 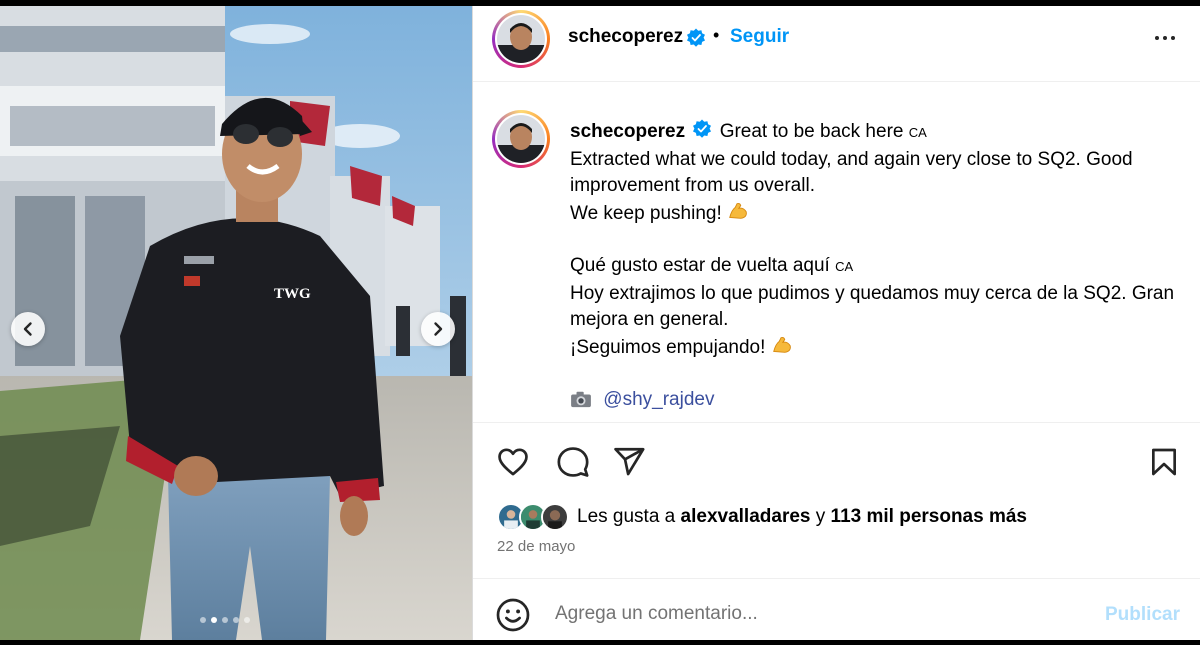 I want to click on comment-button, so click(x=573, y=462).